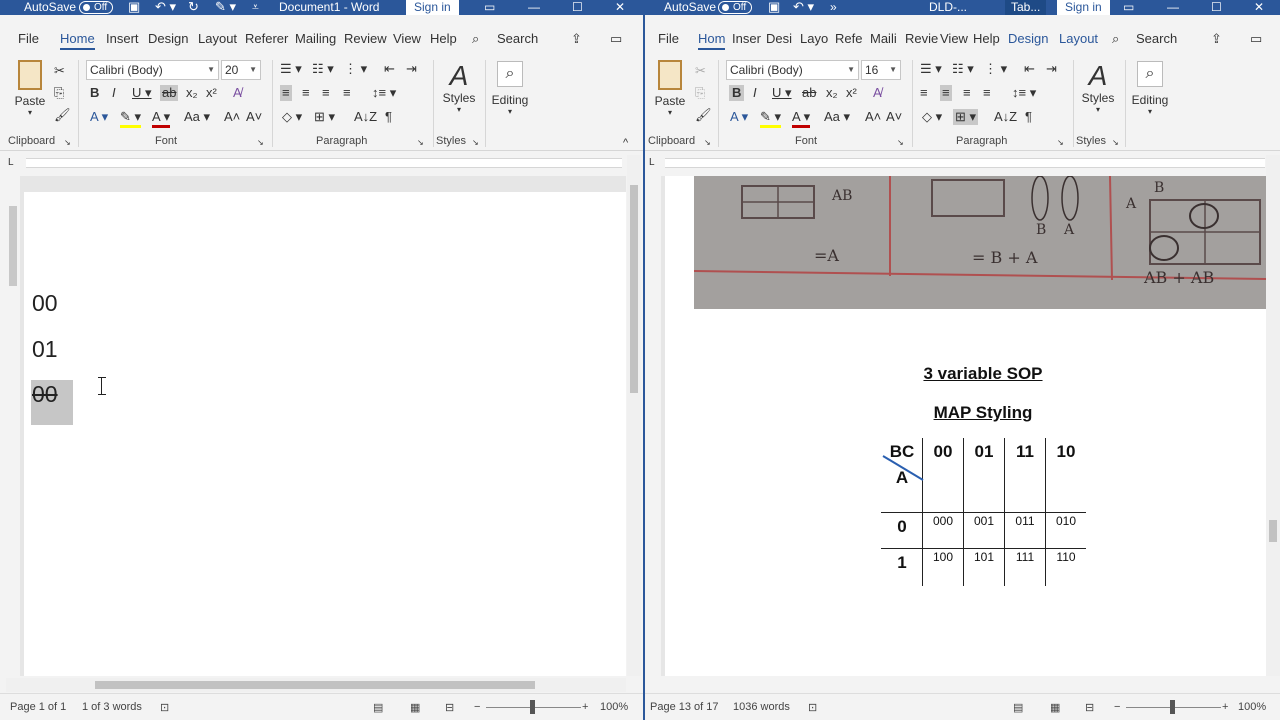 This screenshot has width=1280, height=720. I want to click on kmap-cell: 001, so click(984, 521).